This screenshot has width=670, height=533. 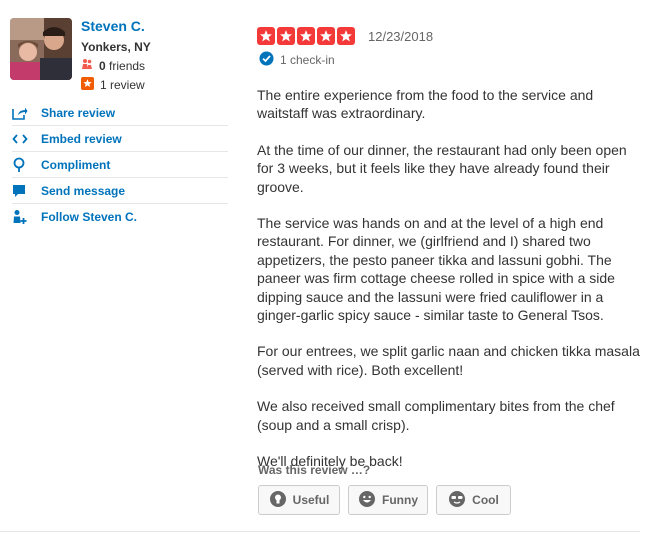 I want to click on compliment-icon, so click(x=26, y=165).